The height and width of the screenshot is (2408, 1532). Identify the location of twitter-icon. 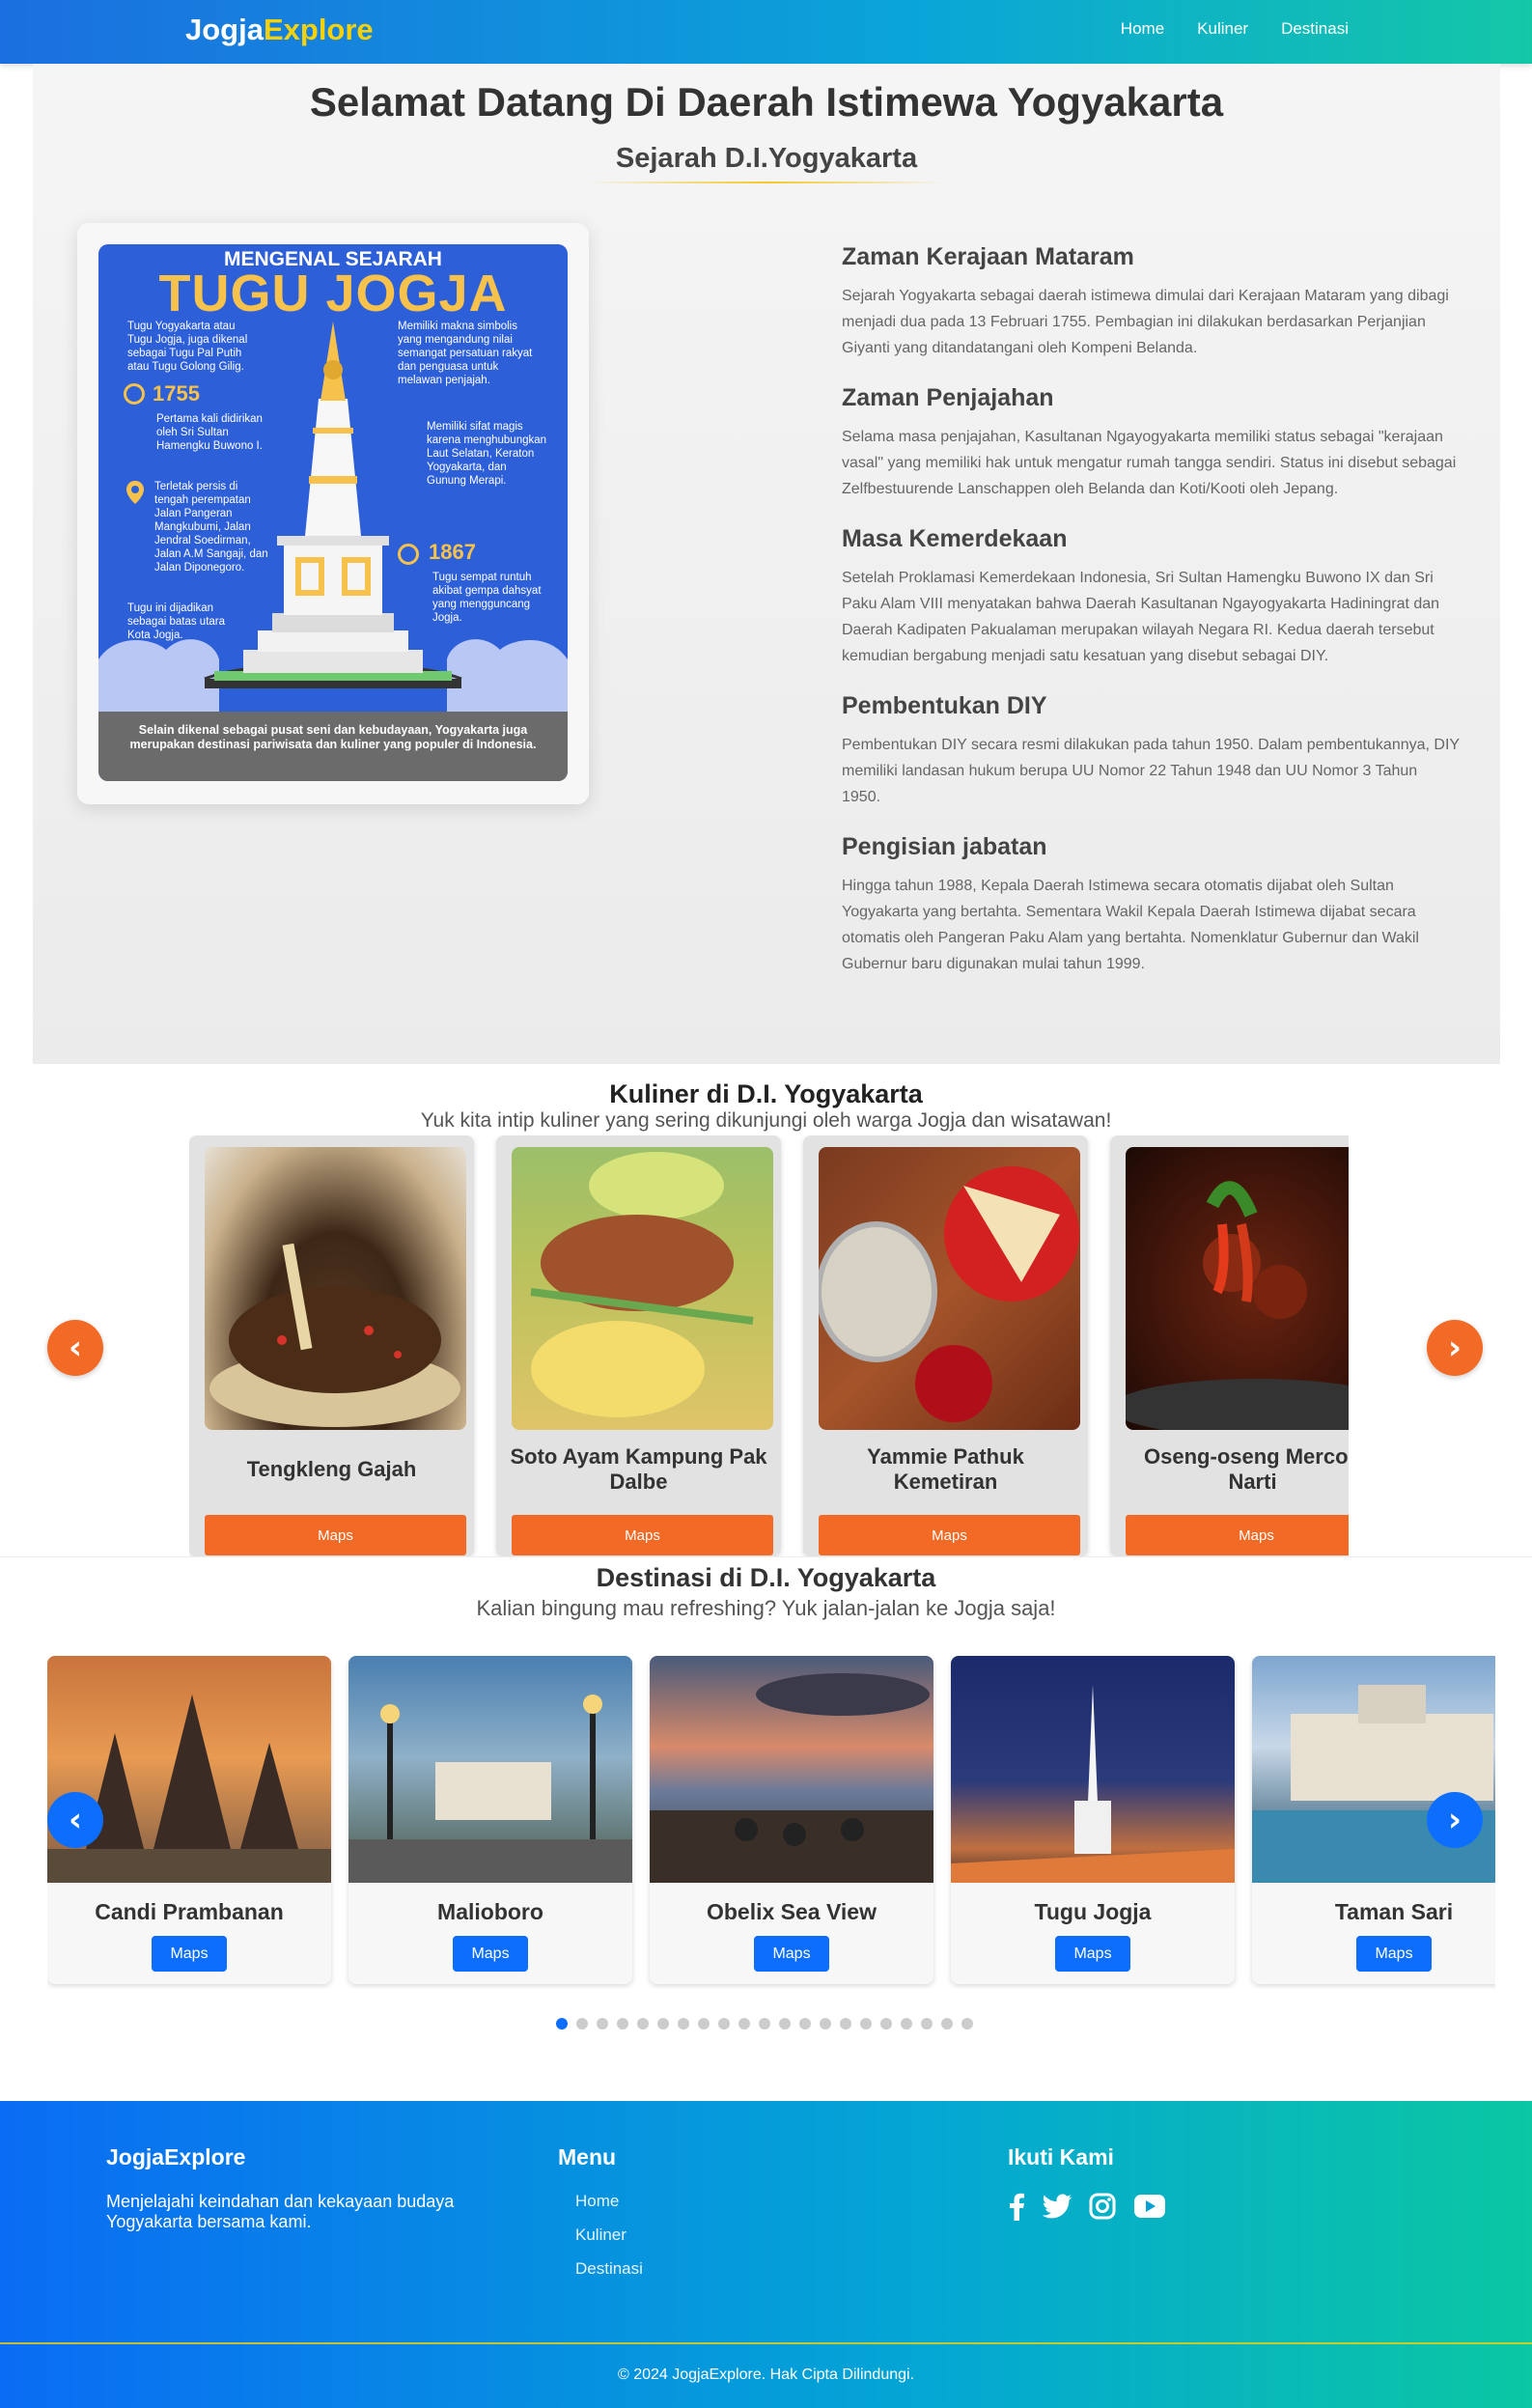
(1057, 2206).